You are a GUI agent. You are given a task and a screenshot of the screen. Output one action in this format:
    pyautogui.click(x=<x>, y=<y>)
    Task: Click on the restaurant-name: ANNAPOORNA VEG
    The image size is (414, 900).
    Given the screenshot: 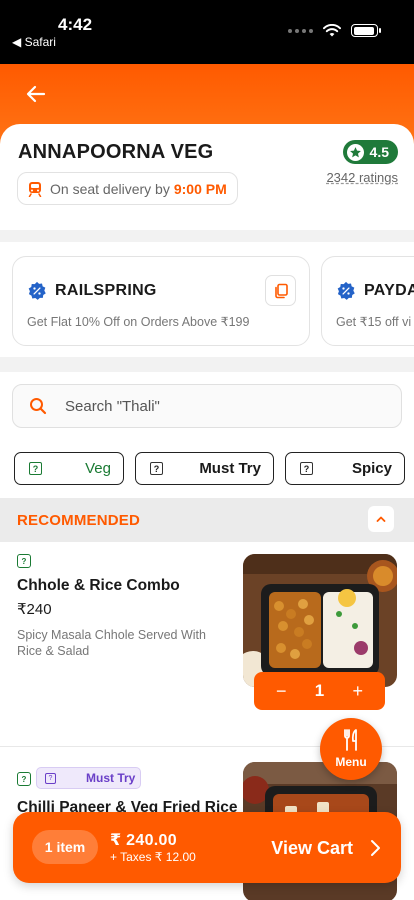 What is the action you would take?
    pyautogui.click(x=116, y=152)
    